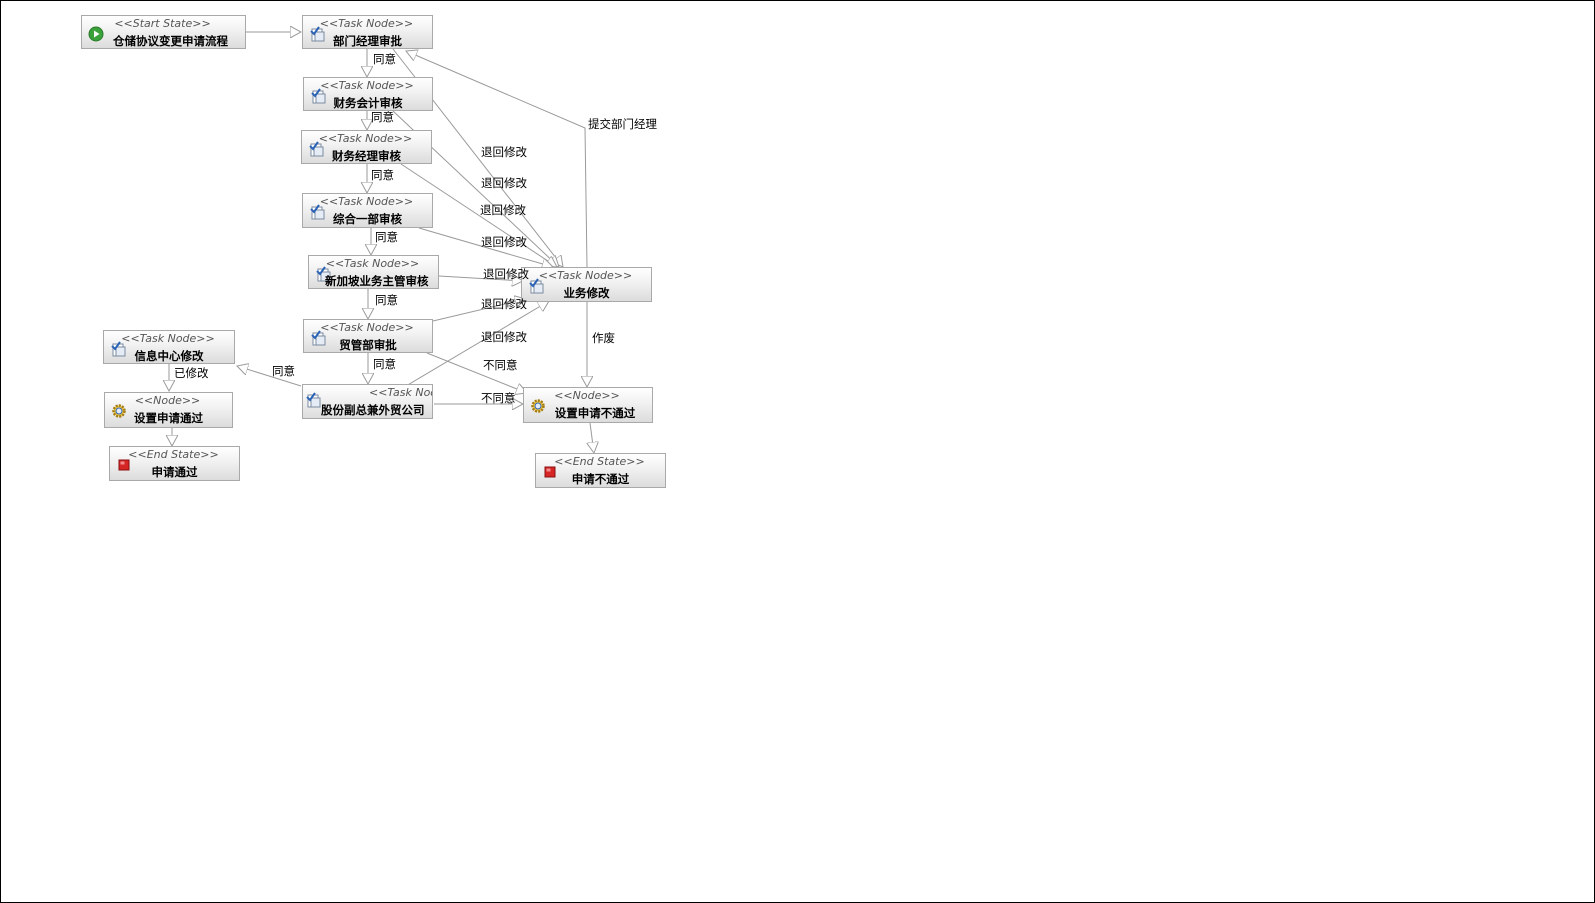 The image size is (1595, 903). I want to click on node-name: 业务修改, so click(586, 293).